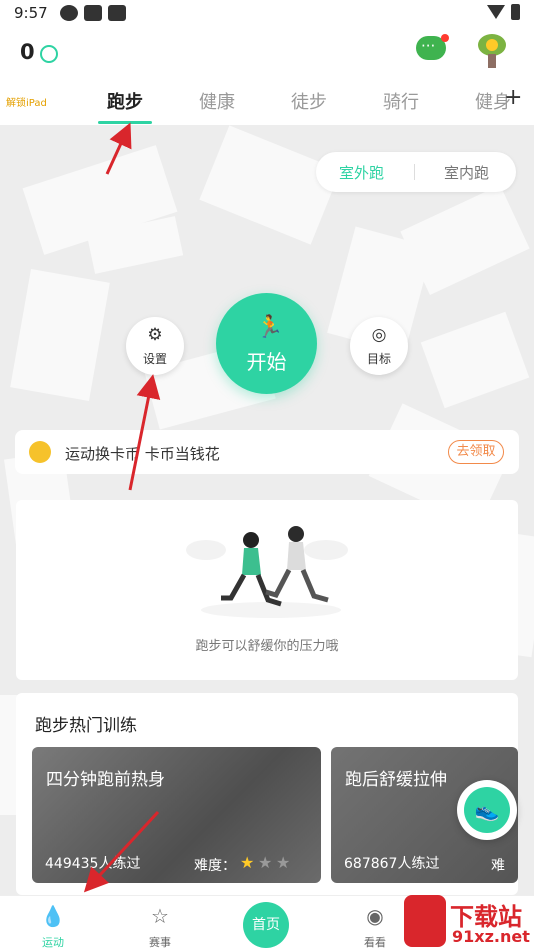  I want to click on nav-sport: 💧 运动, so click(53, 923).